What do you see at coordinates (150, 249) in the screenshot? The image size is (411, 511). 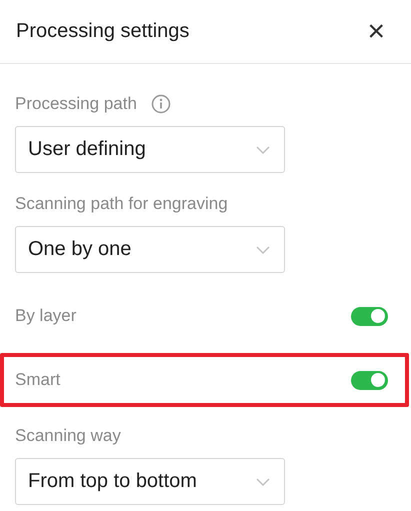 I see `dropdown: One by one` at bounding box center [150, 249].